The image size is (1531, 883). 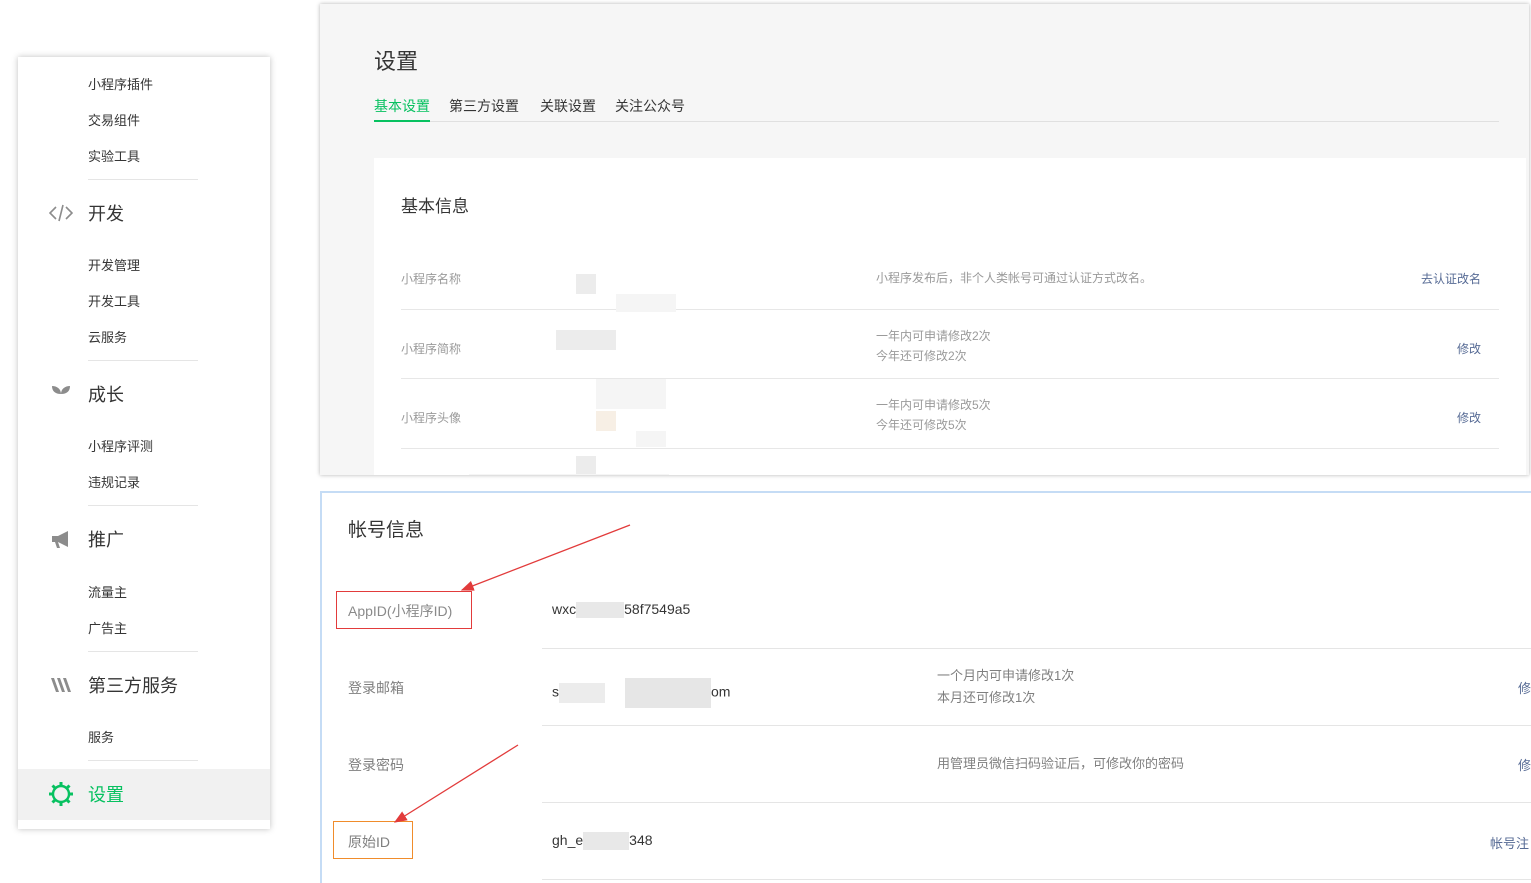 I want to click on row-desc-line: 今年还可修改2次, so click(x=921, y=356).